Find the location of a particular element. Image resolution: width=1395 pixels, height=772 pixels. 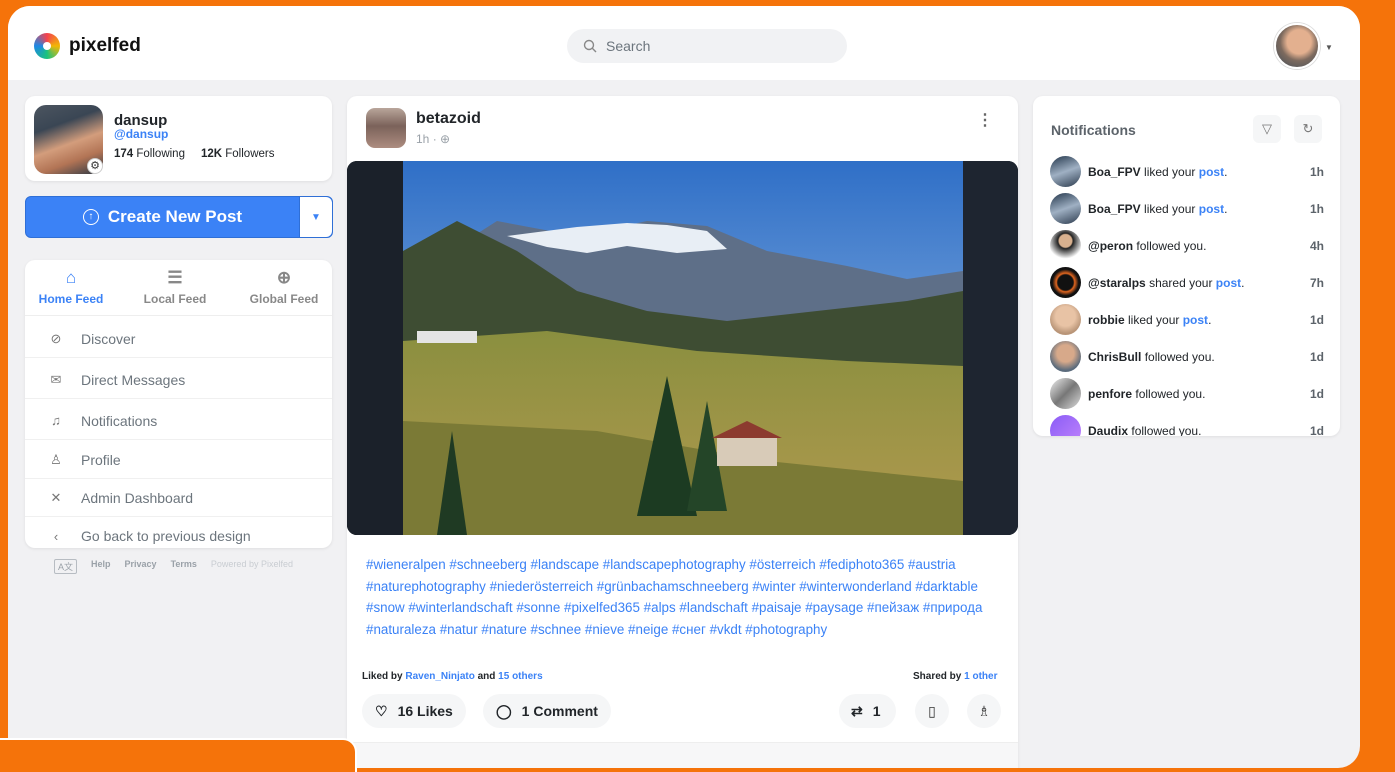

compass-icon: ⊘ is located at coordinates (56, 338).